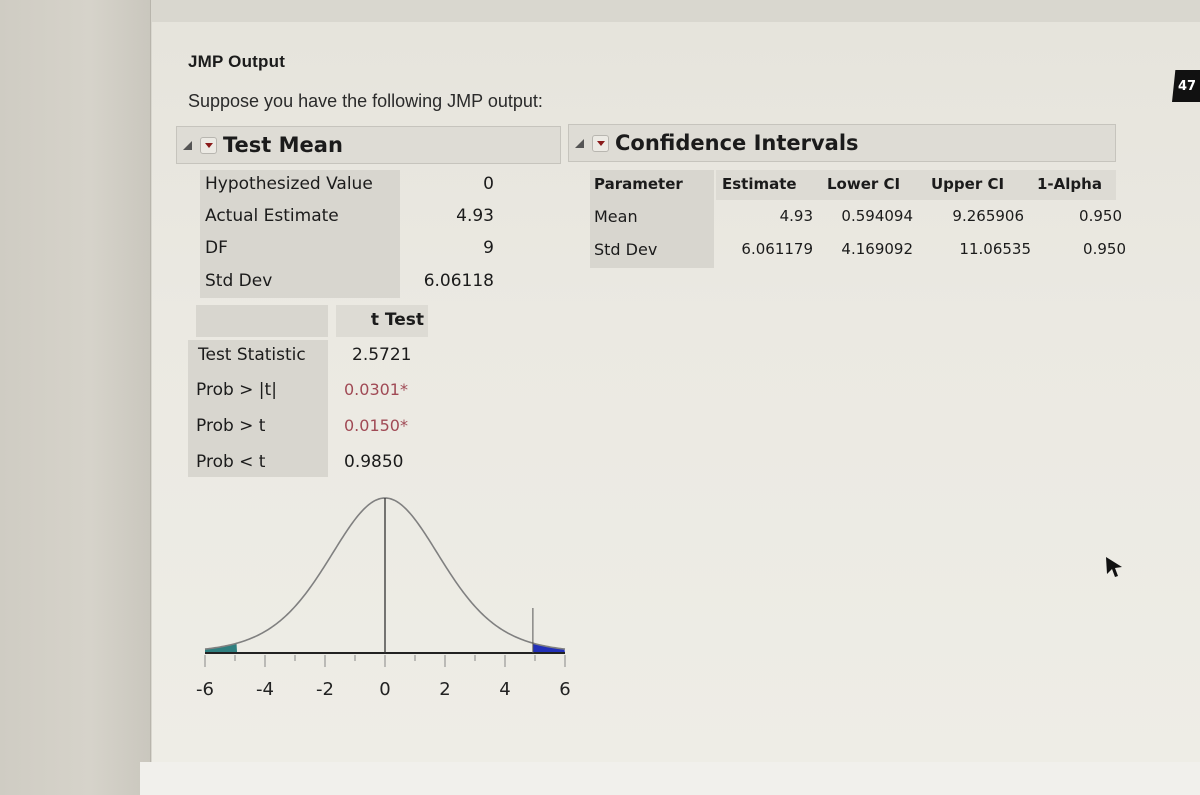  Describe the element at coordinates (626, 249) in the screenshot. I see `ci-row-label: Std Dev` at that location.